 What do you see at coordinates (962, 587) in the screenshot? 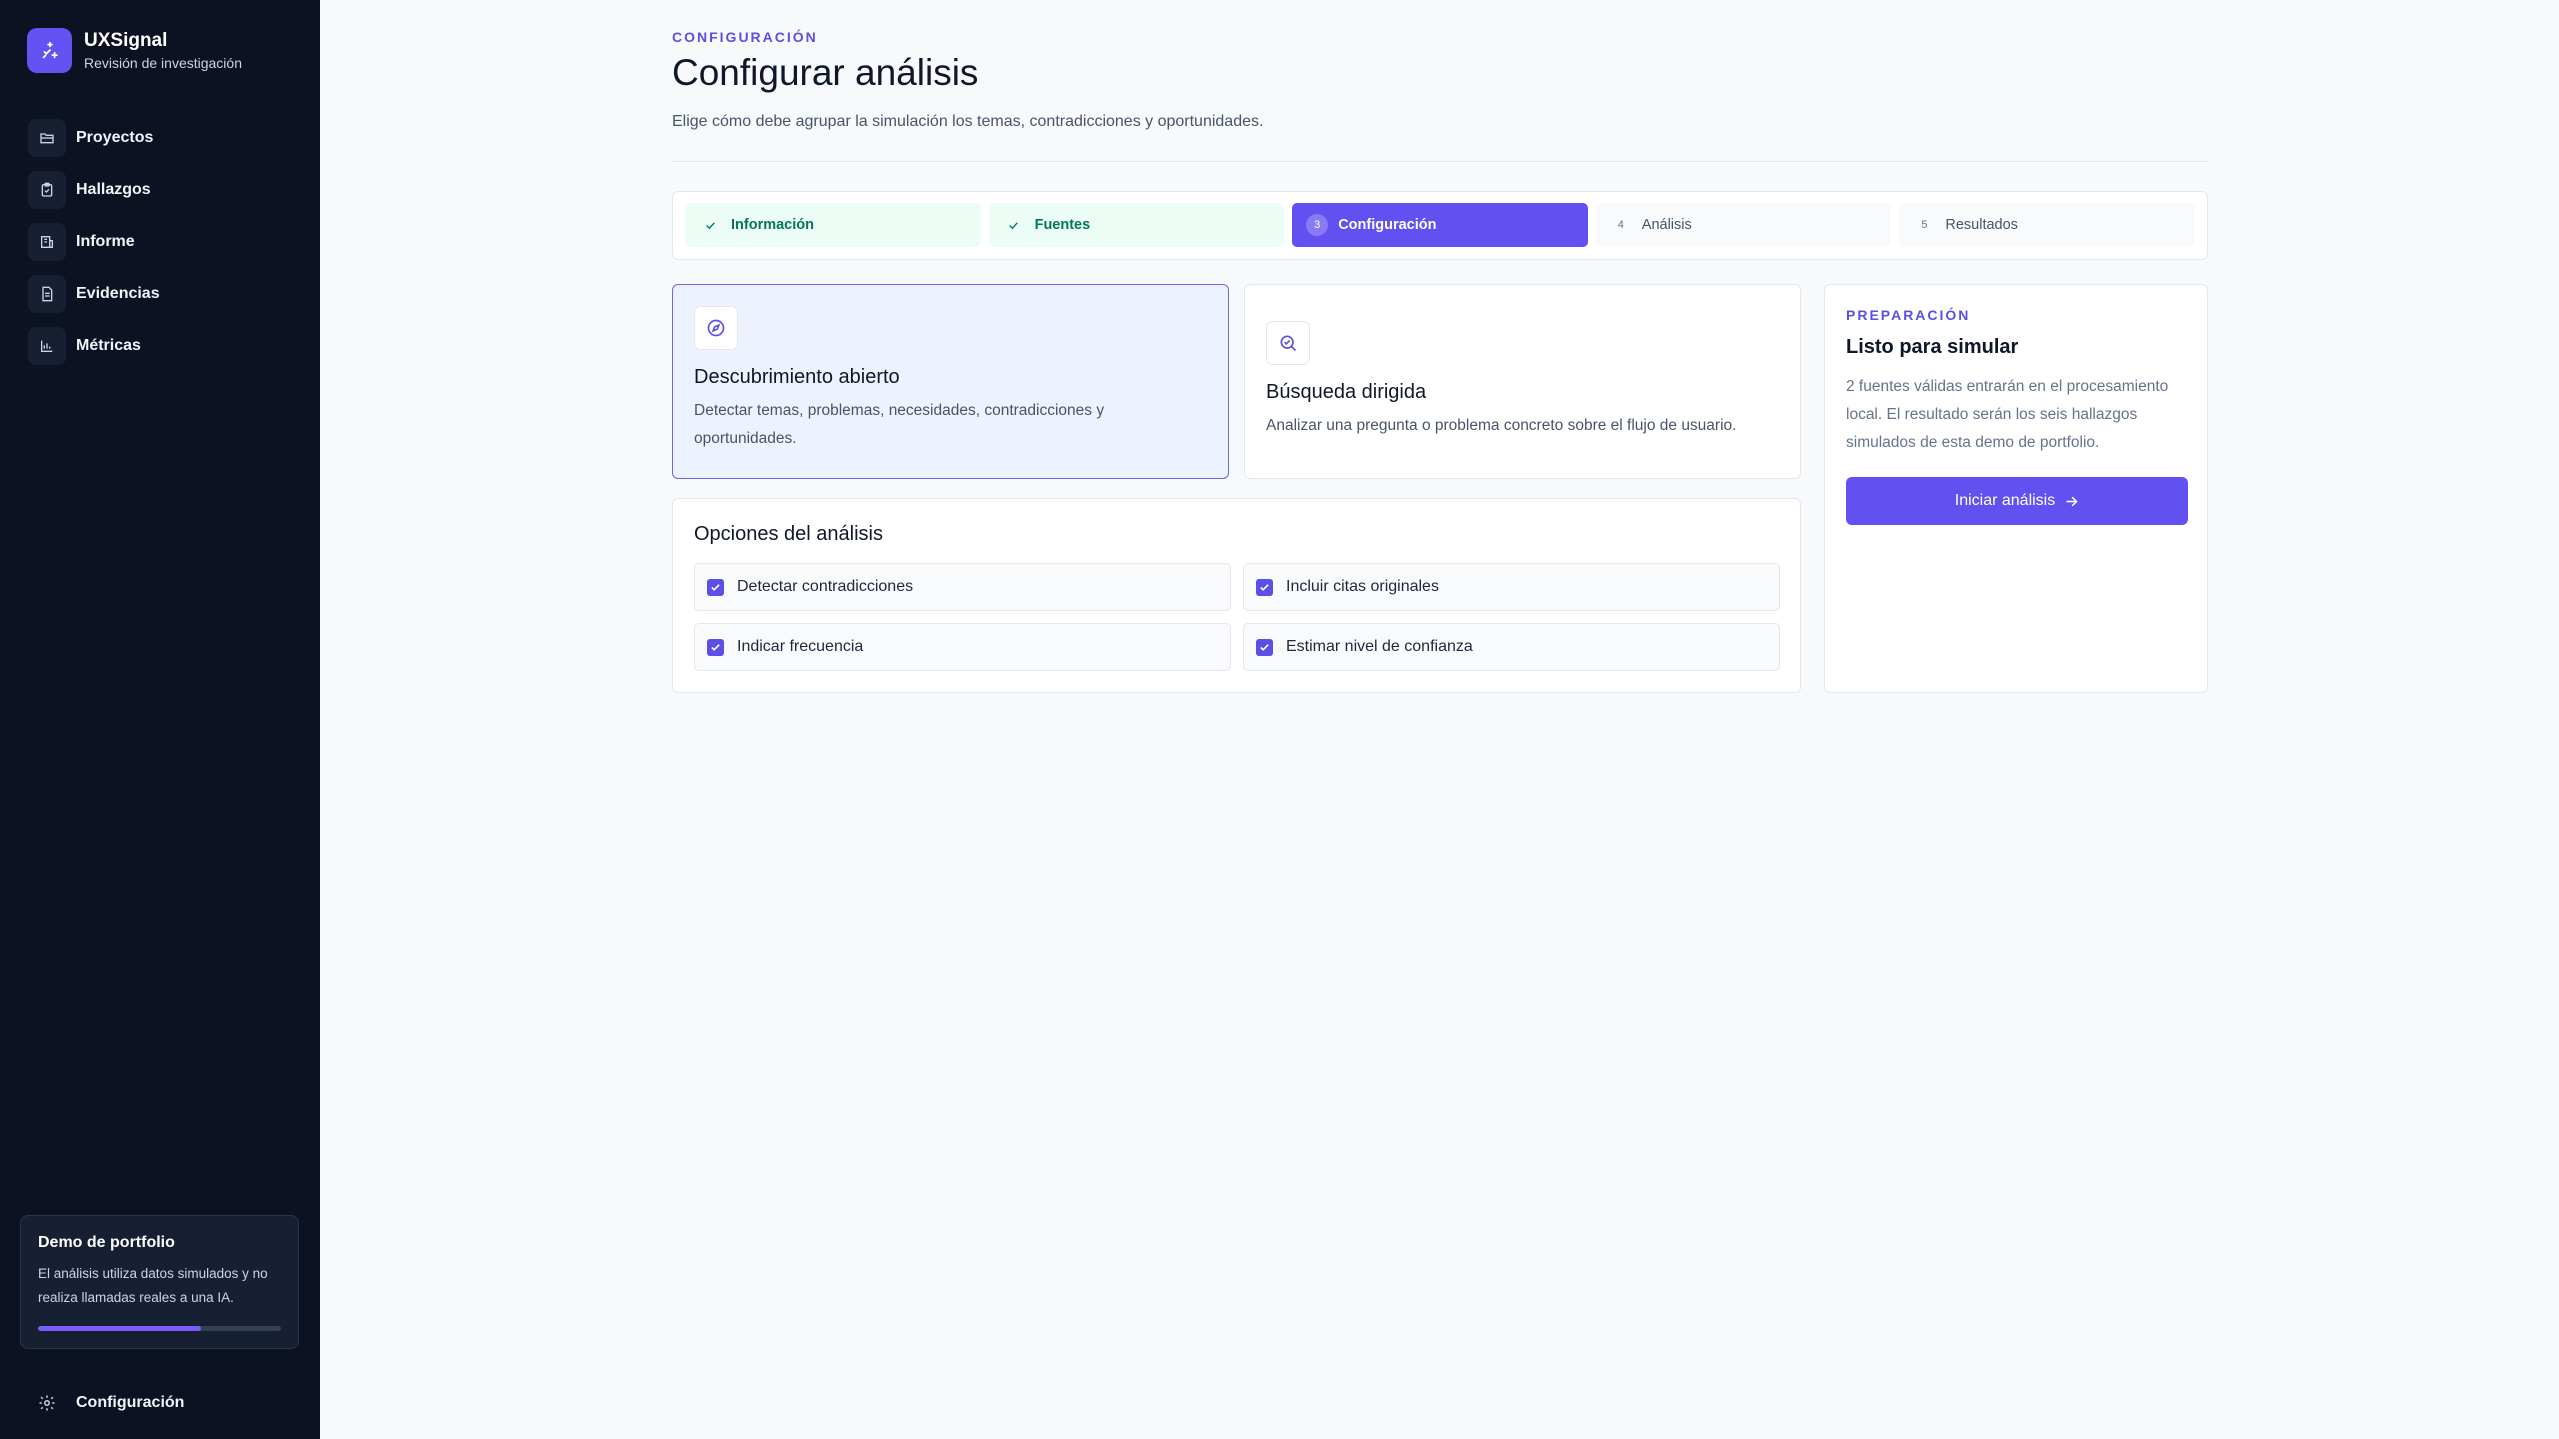
I see `option-detectar-contradicciones: Detectar contradicciones` at bounding box center [962, 587].